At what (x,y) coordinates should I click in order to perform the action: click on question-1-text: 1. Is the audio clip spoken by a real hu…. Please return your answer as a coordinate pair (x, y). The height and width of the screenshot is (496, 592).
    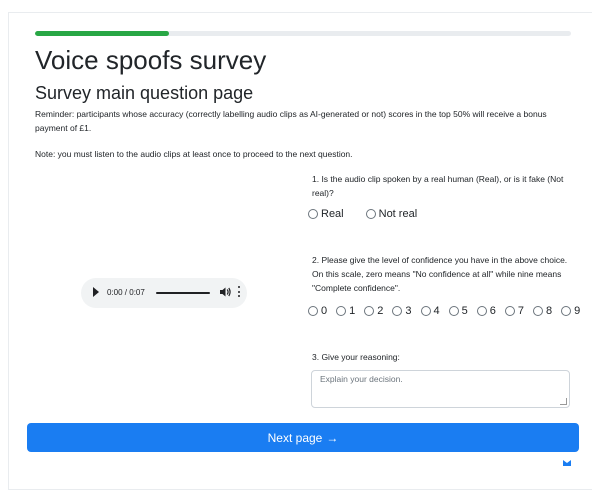
    Looking at the image, I should click on (438, 186).